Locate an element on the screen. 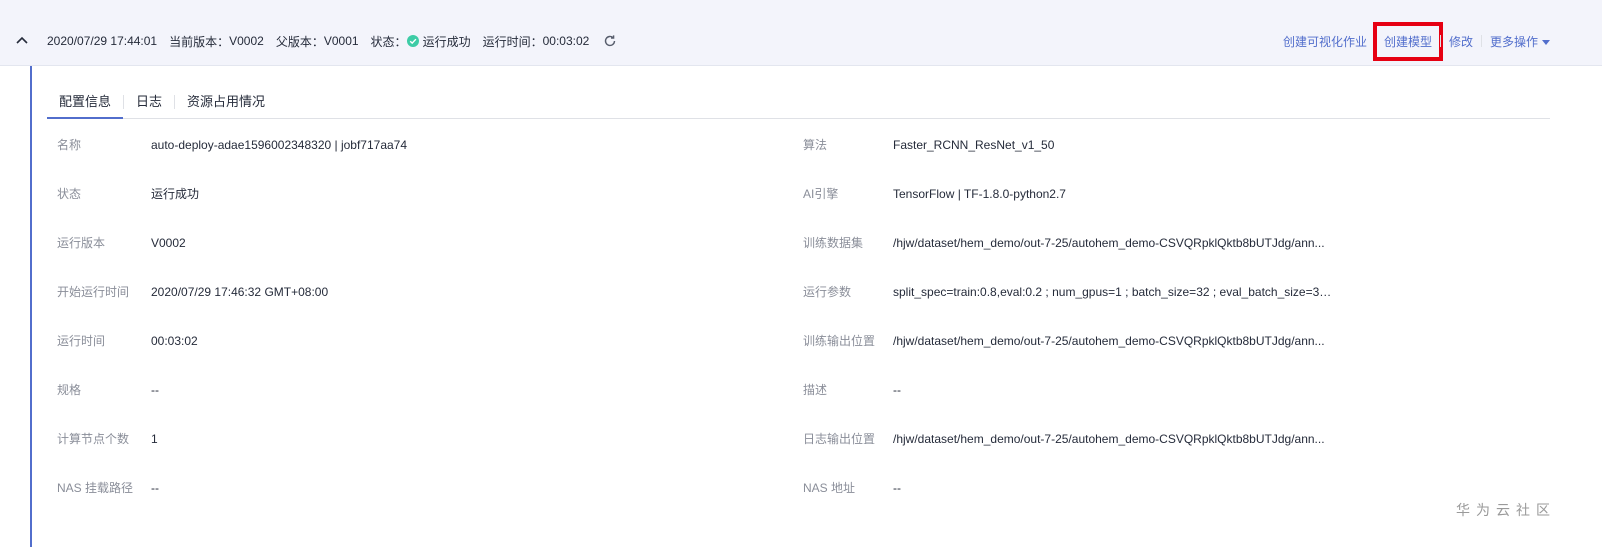  detail-label: 训练输出位置 is located at coordinates (839, 341).